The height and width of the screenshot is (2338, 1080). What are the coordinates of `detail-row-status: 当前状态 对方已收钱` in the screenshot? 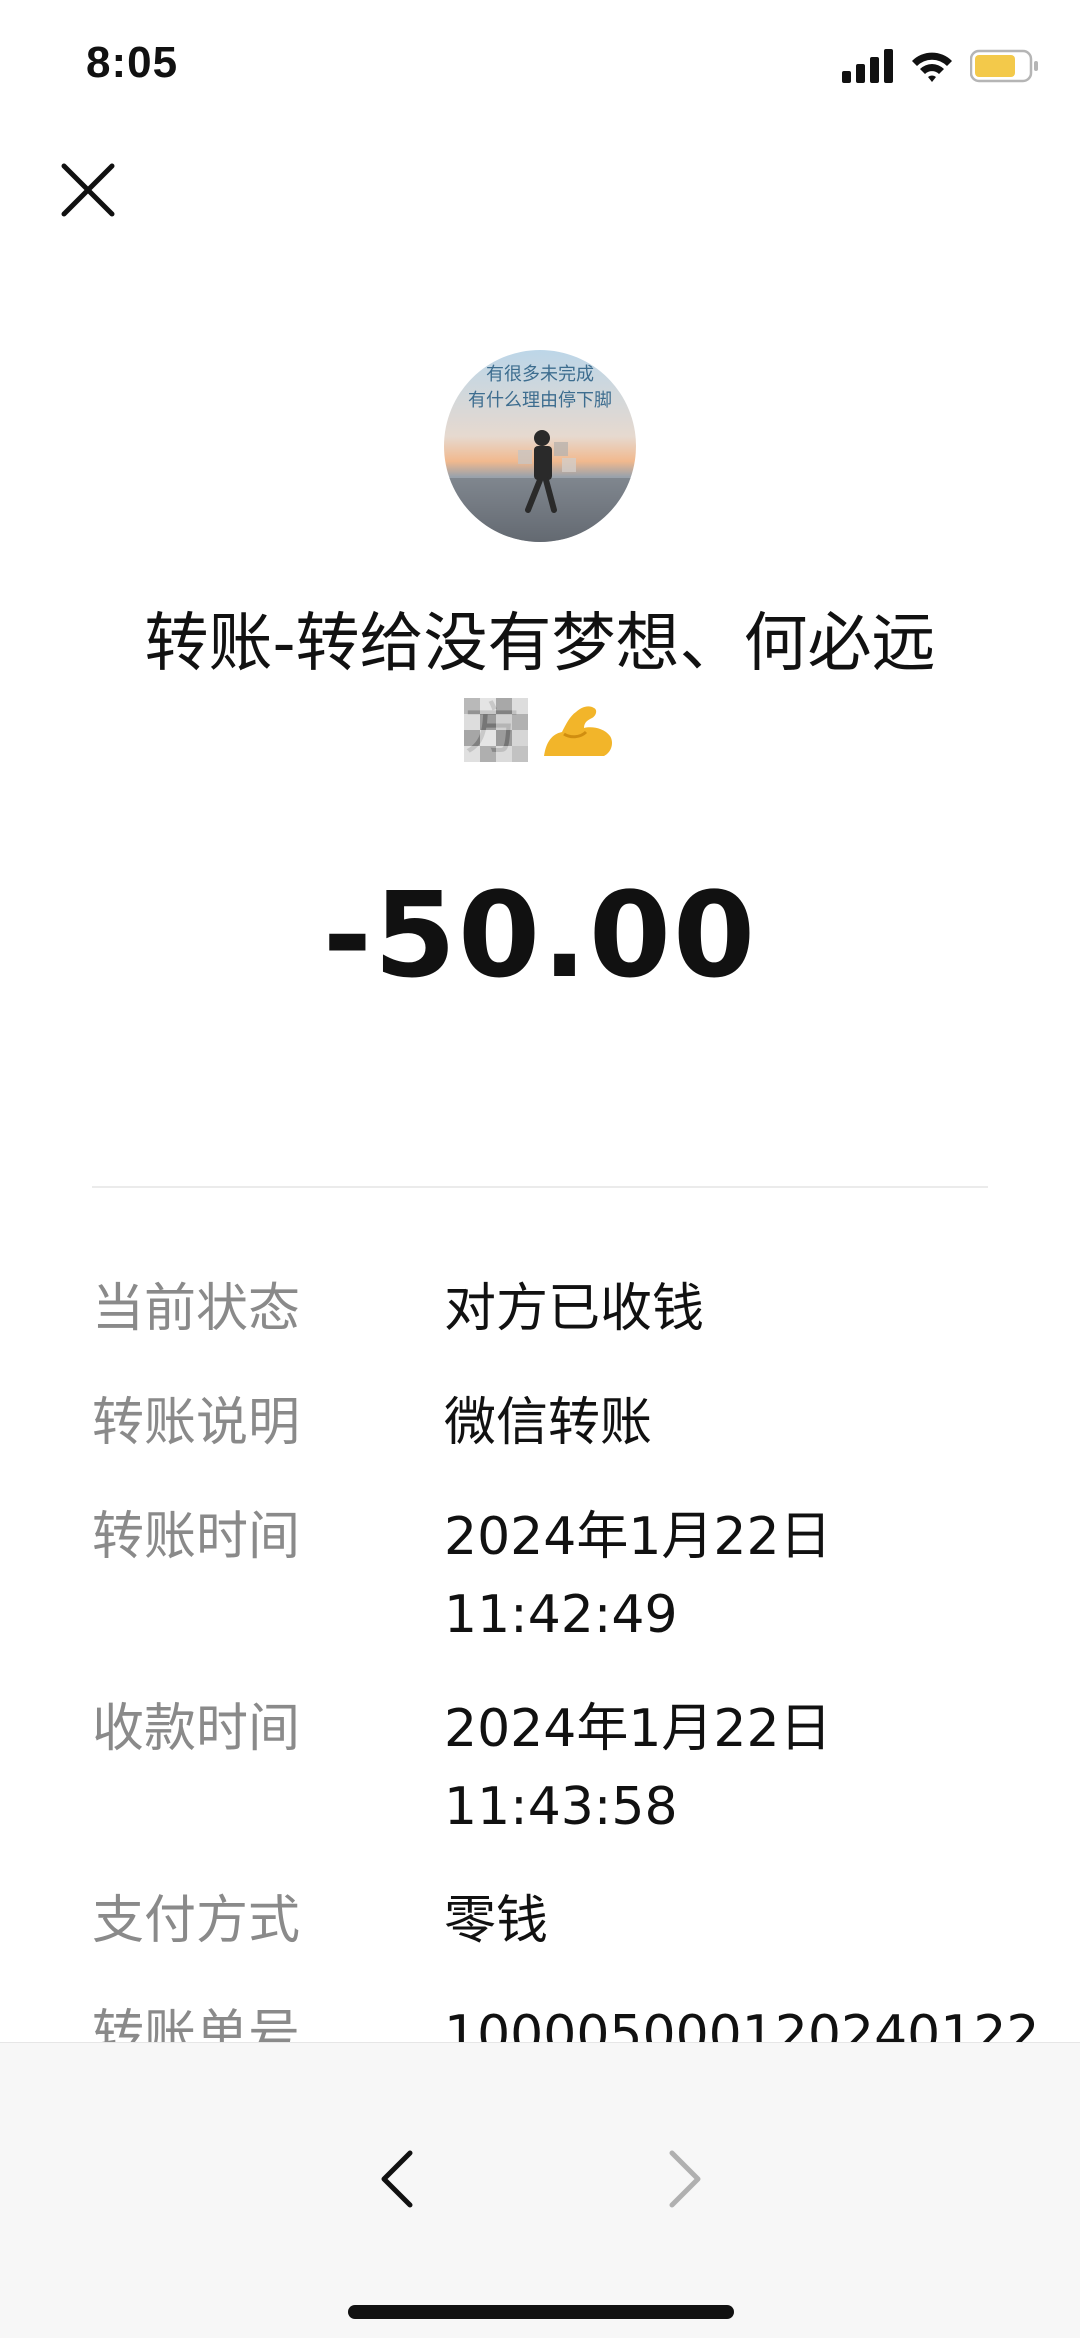 It's located at (562, 1309).